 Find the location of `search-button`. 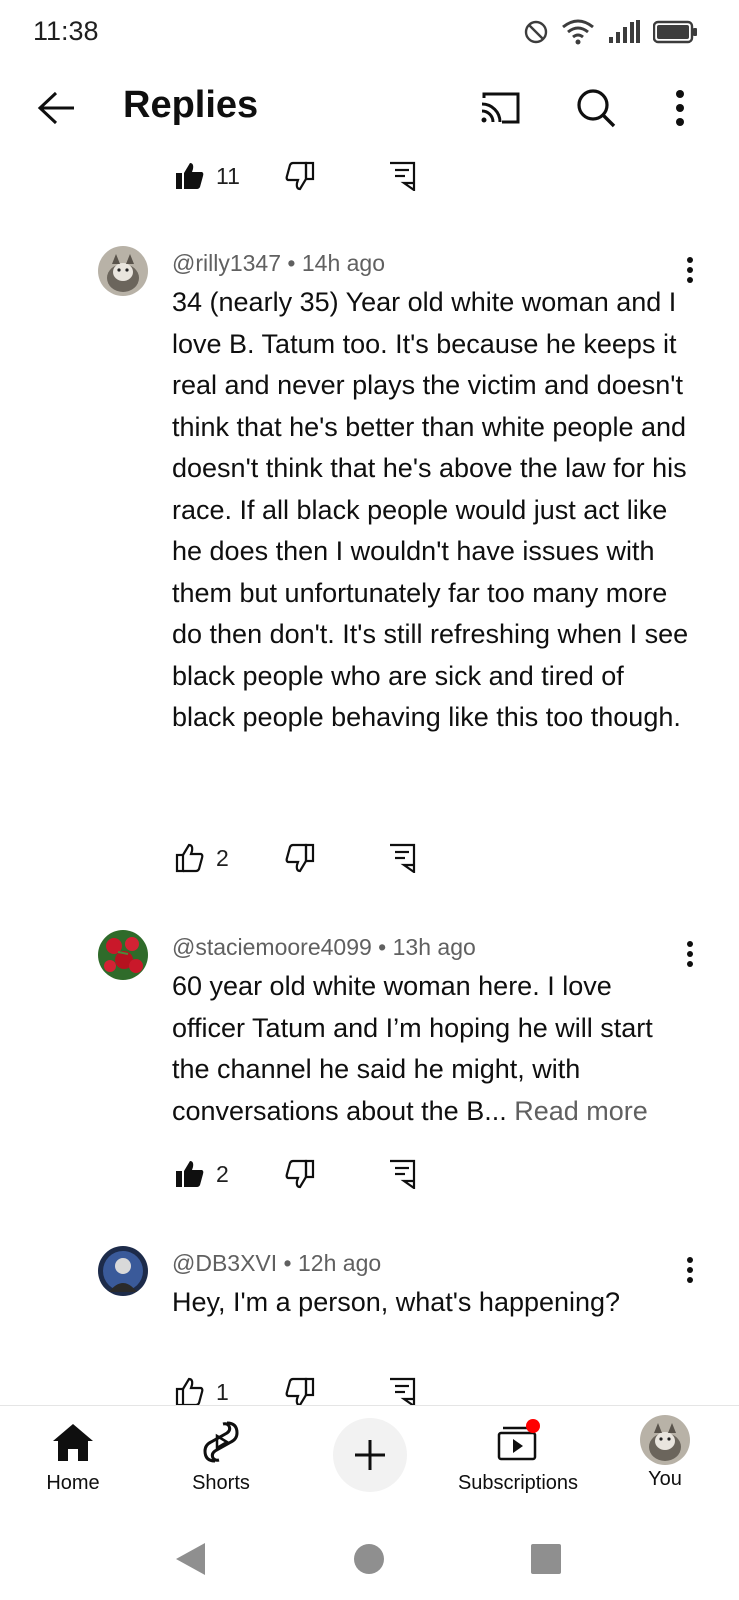

search-button is located at coordinates (596, 108).